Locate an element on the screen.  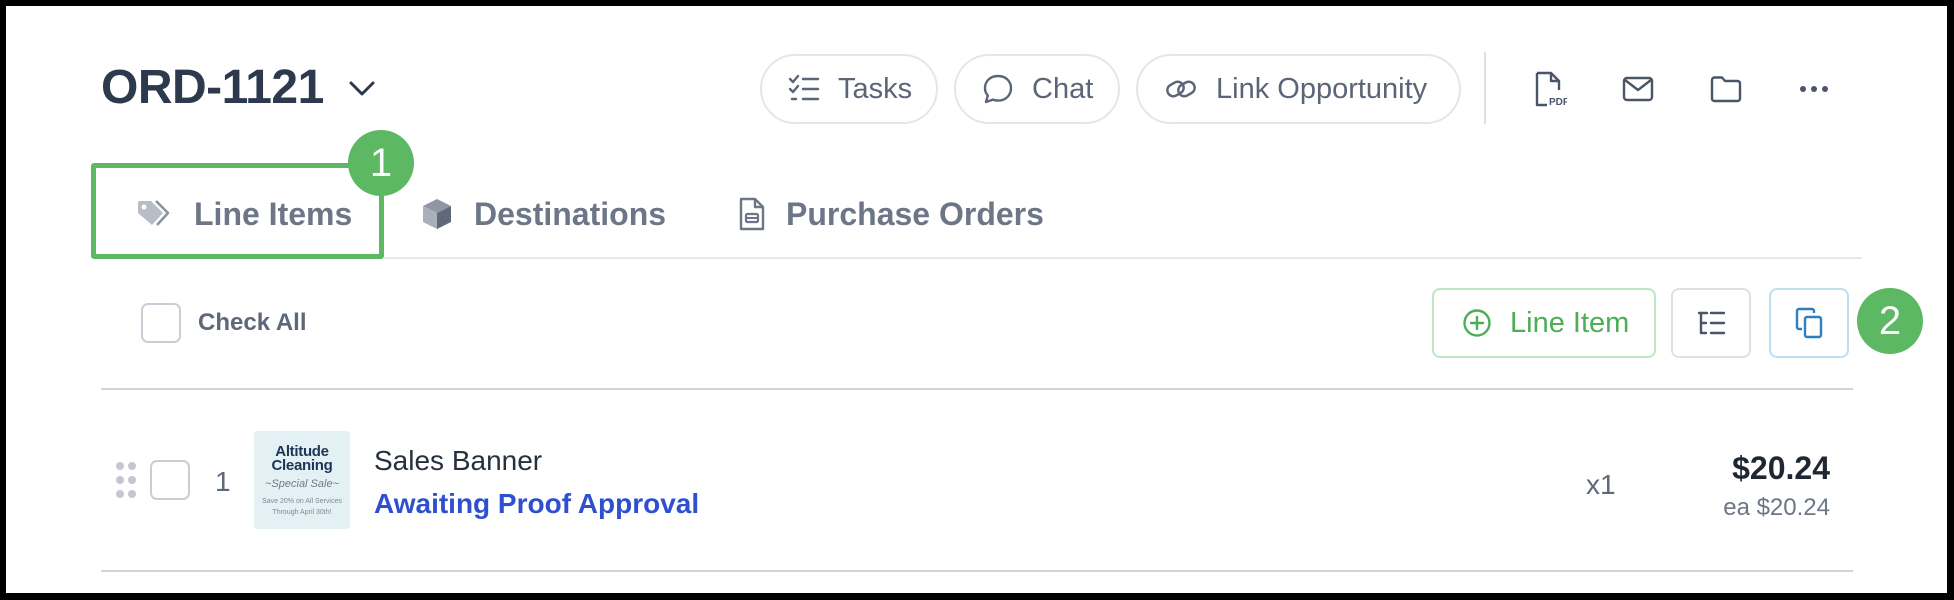
header-divider is located at coordinates (1485, 88).